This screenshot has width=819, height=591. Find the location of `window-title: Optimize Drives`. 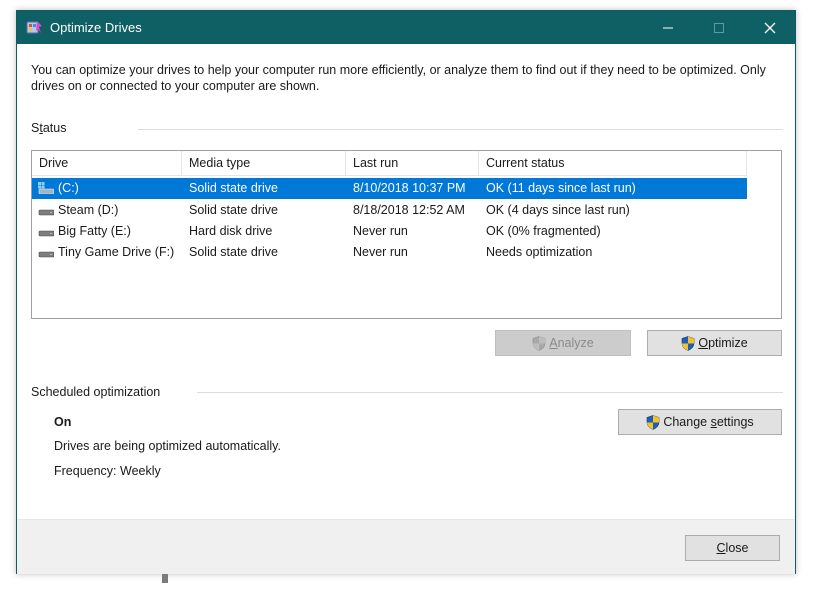

window-title: Optimize Drives is located at coordinates (96, 27).